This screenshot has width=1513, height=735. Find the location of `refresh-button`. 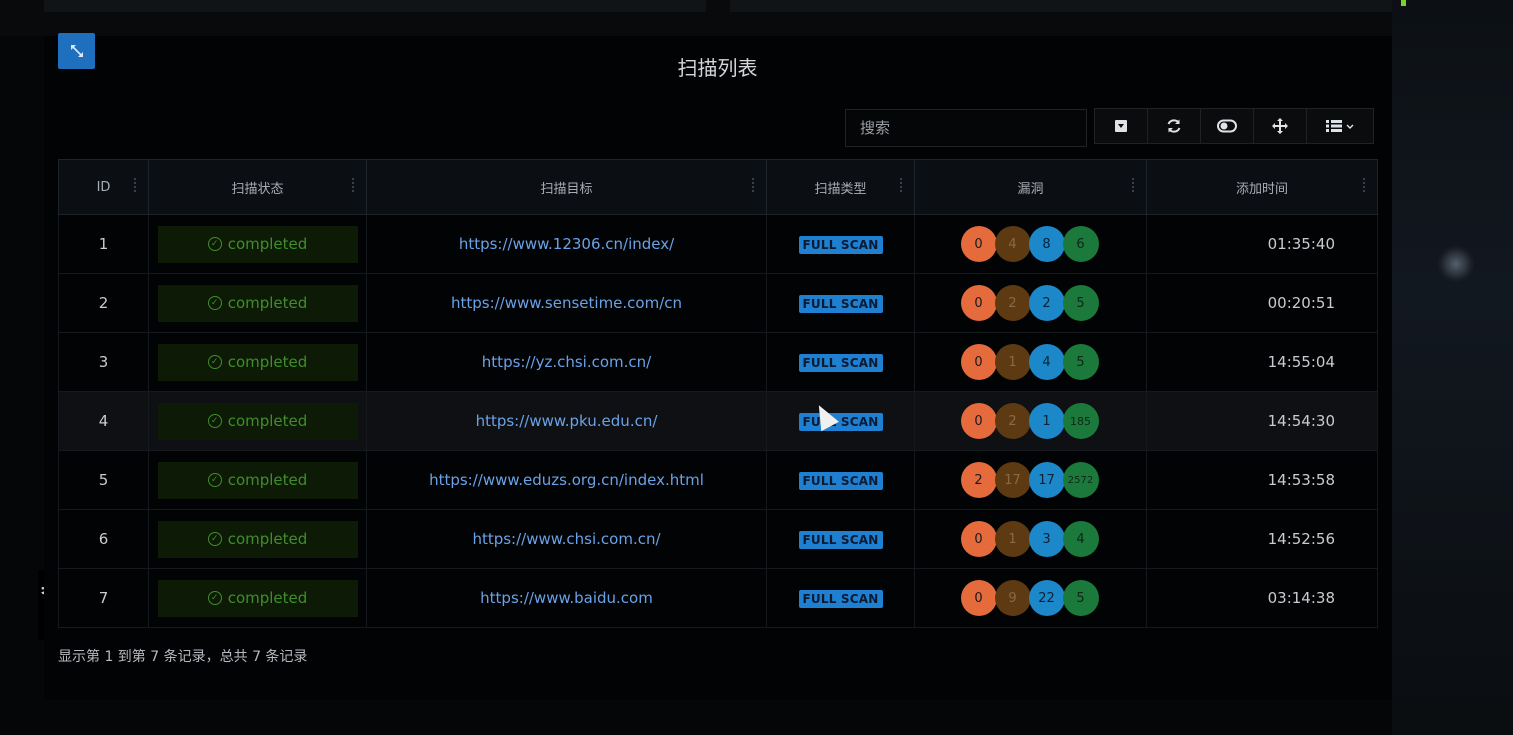

refresh-button is located at coordinates (1174, 126).